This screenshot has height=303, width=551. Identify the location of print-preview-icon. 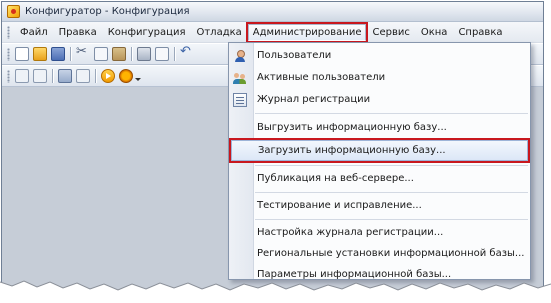
(162, 54).